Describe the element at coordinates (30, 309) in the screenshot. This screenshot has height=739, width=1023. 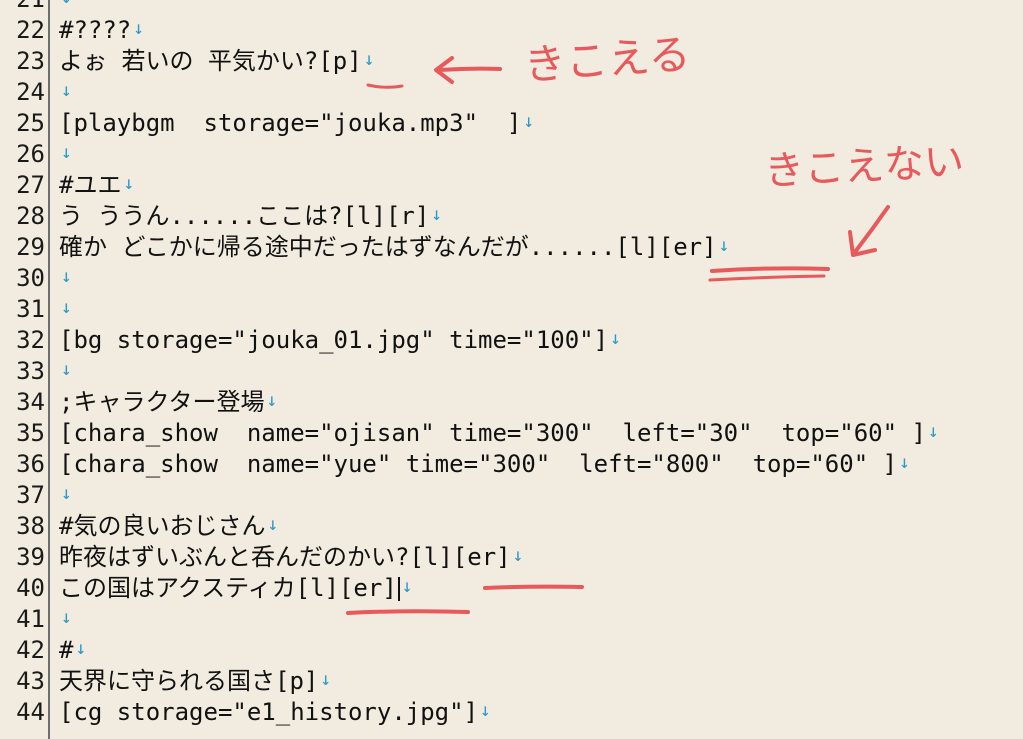
I see `line-number: 31` at that location.